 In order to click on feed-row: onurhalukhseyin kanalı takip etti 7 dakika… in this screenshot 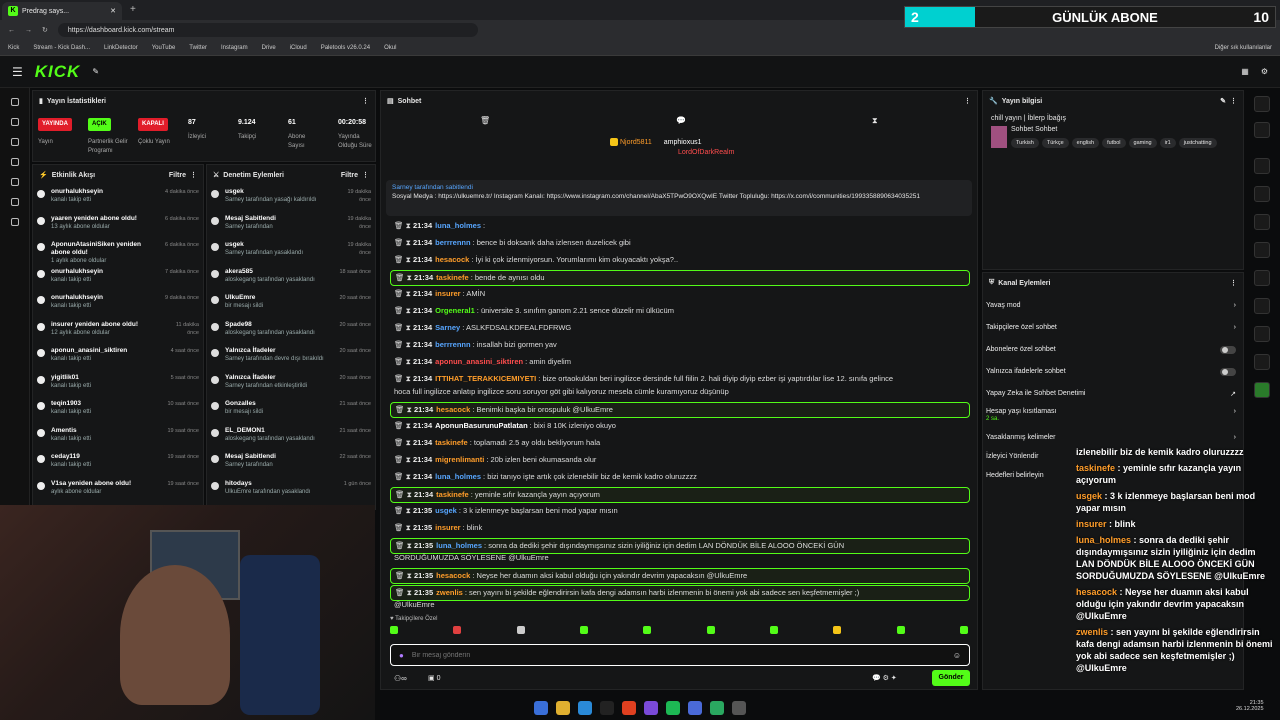, I will do `click(118, 278)`.